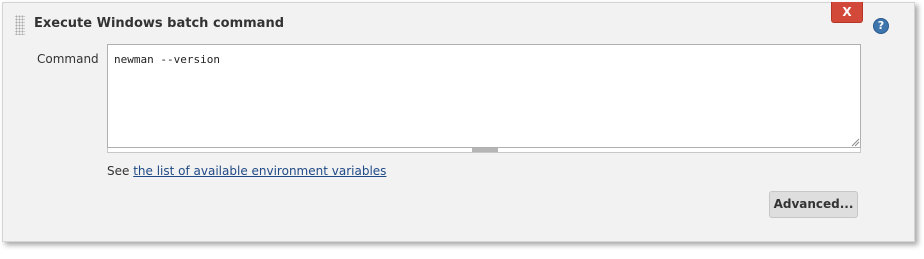  Describe the element at coordinates (159, 23) in the screenshot. I see `step-title: Execute Windows batch command` at that location.